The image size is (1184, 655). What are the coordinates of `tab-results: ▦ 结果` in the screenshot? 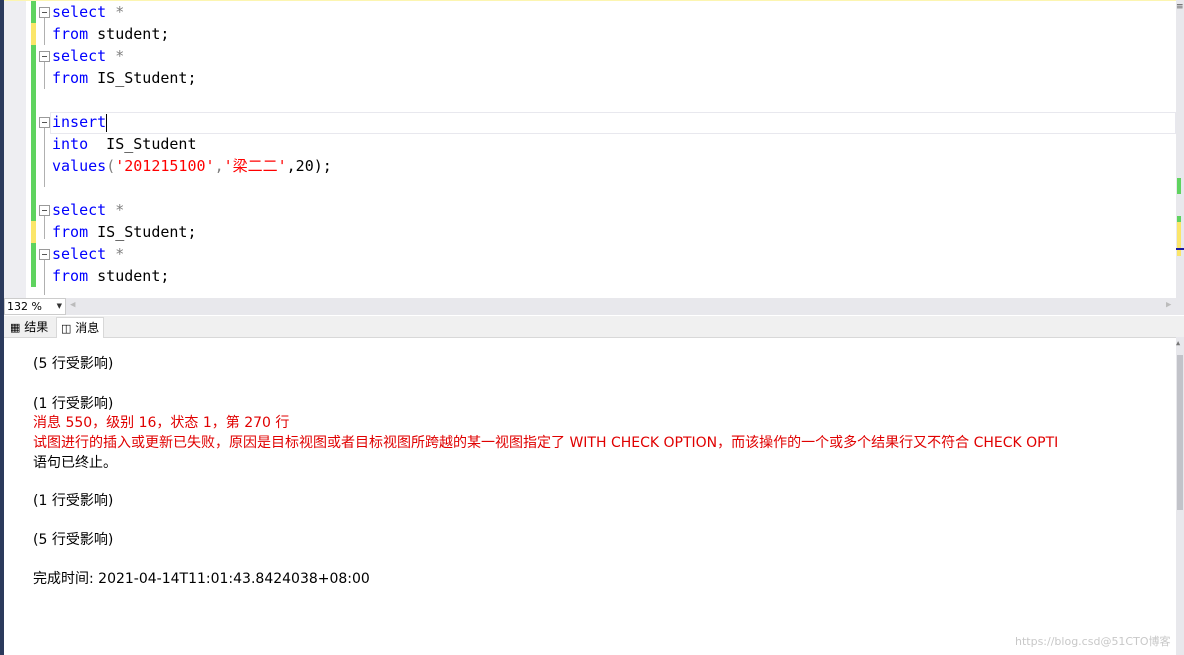 It's located at (29, 327).